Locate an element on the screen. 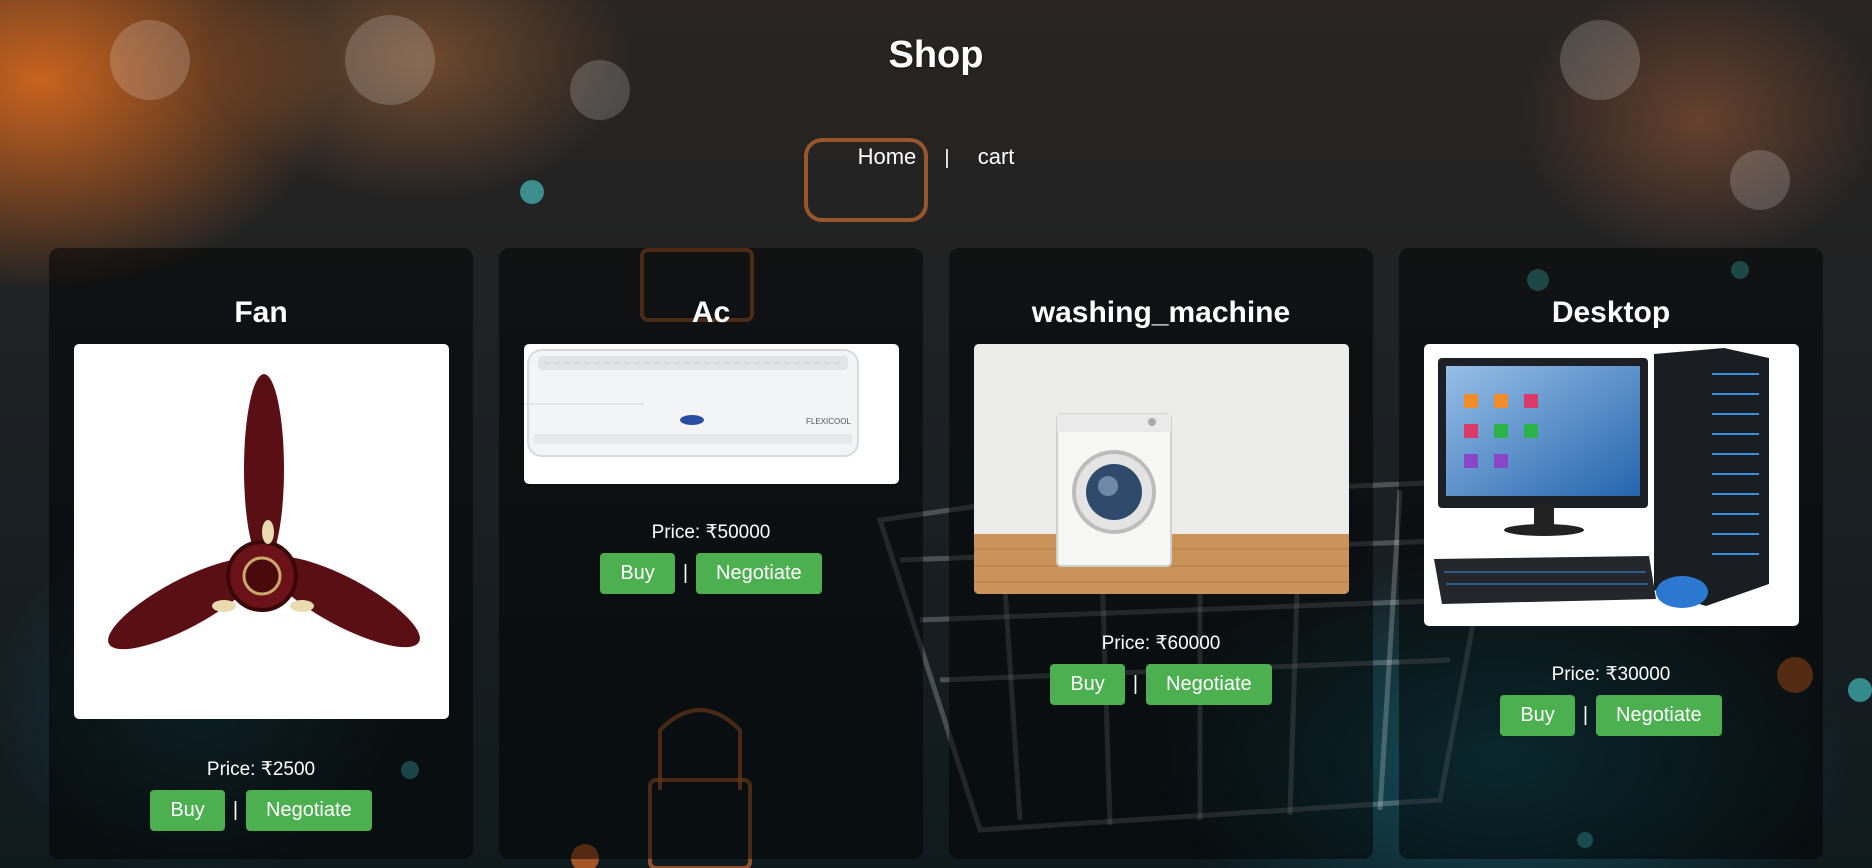 This screenshot has height=868, width=1872. product-name: Ac is located at coordinates (711, 312).